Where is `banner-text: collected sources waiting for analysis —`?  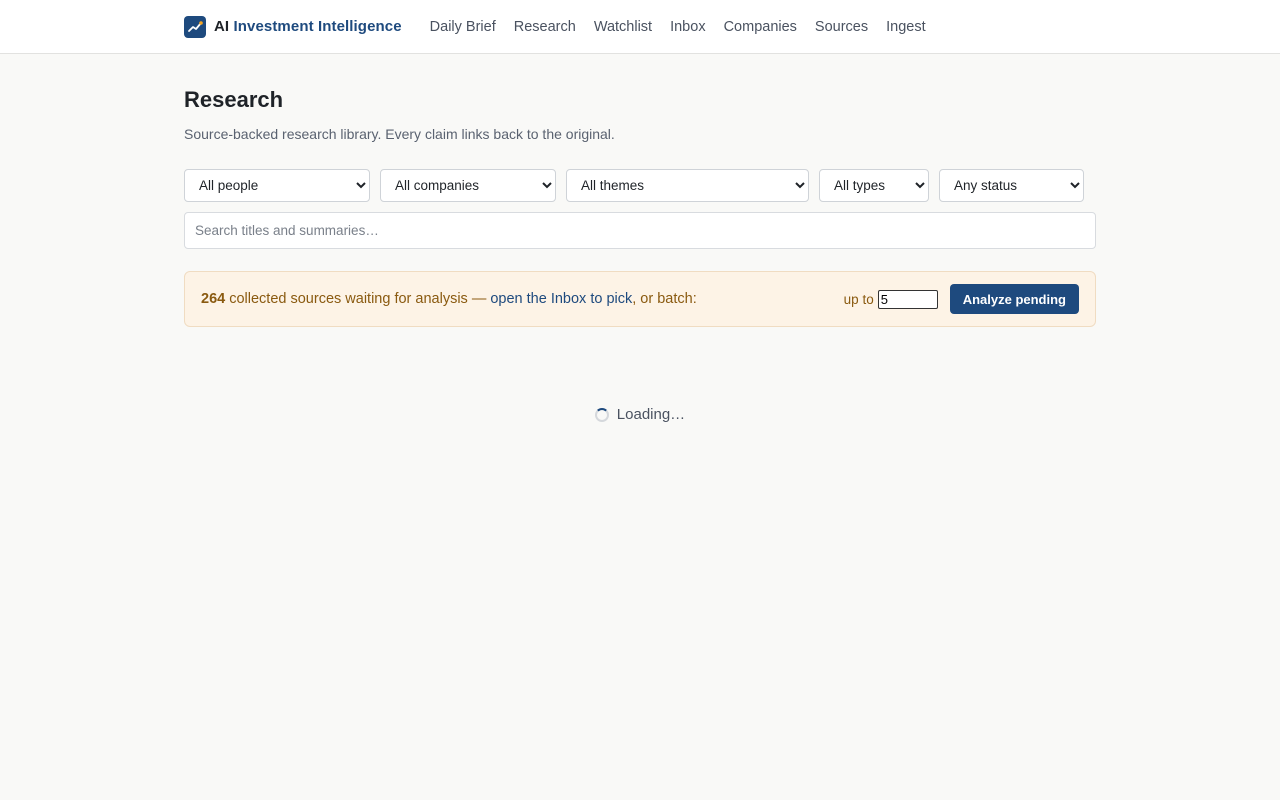 banner-text: collected sources waiting for analysis — is located at coordinates (358, 299).